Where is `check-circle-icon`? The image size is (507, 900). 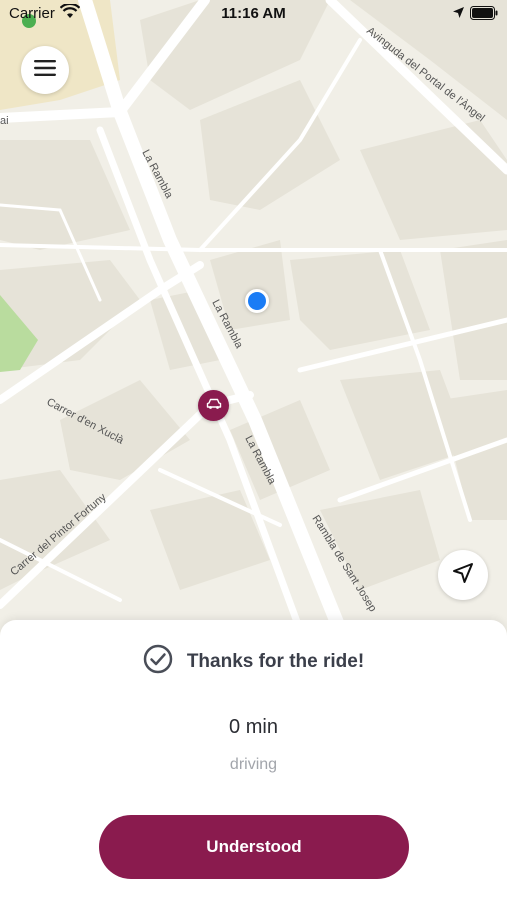 check-circle-icon is located at coordinates (158, 661).